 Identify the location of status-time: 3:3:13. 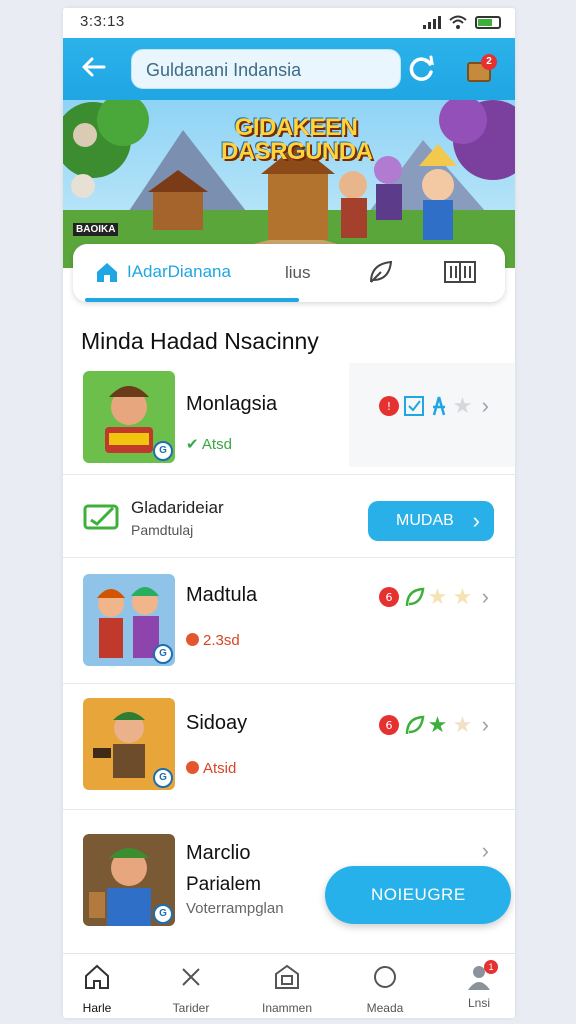
(102, 21).